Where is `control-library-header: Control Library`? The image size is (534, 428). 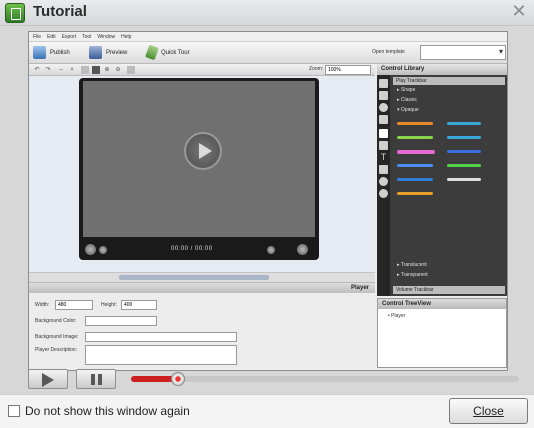
control-library-header: Control Library is located at coordinates (442, 69).